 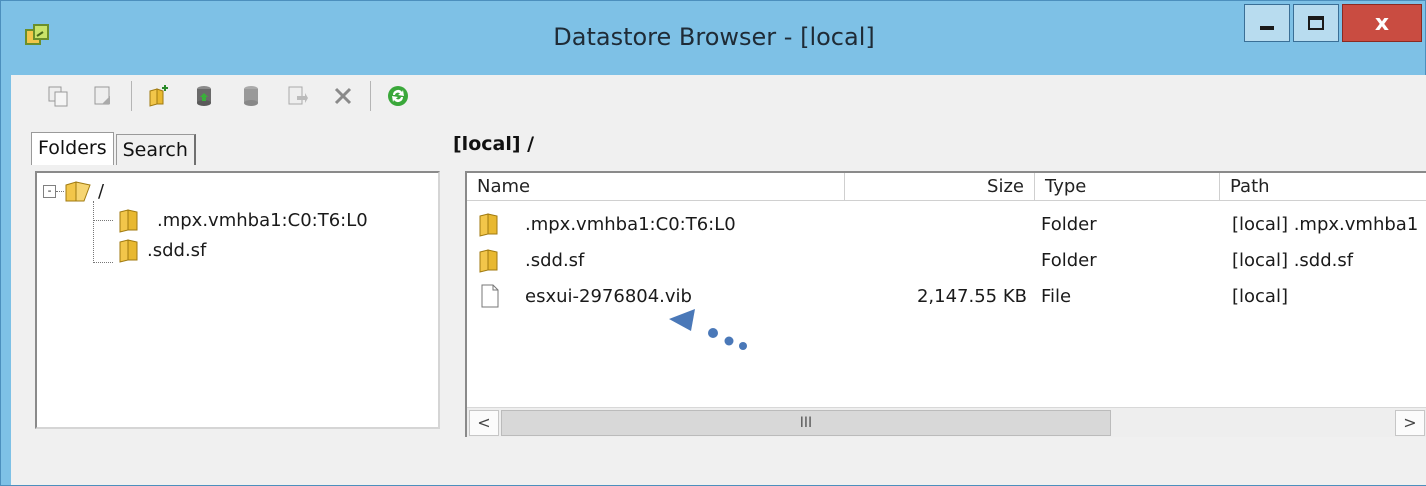 What do you see at coordinates (1127, 187) in the screenshot?
I see `column-header-type: Type` at bounding box center [1127, 187].